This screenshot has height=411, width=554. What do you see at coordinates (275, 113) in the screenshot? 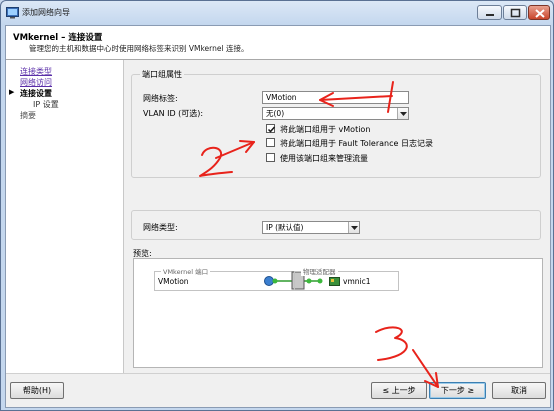
I see `vlan-id-value: 无(0)` at bounding box center [275, 113].